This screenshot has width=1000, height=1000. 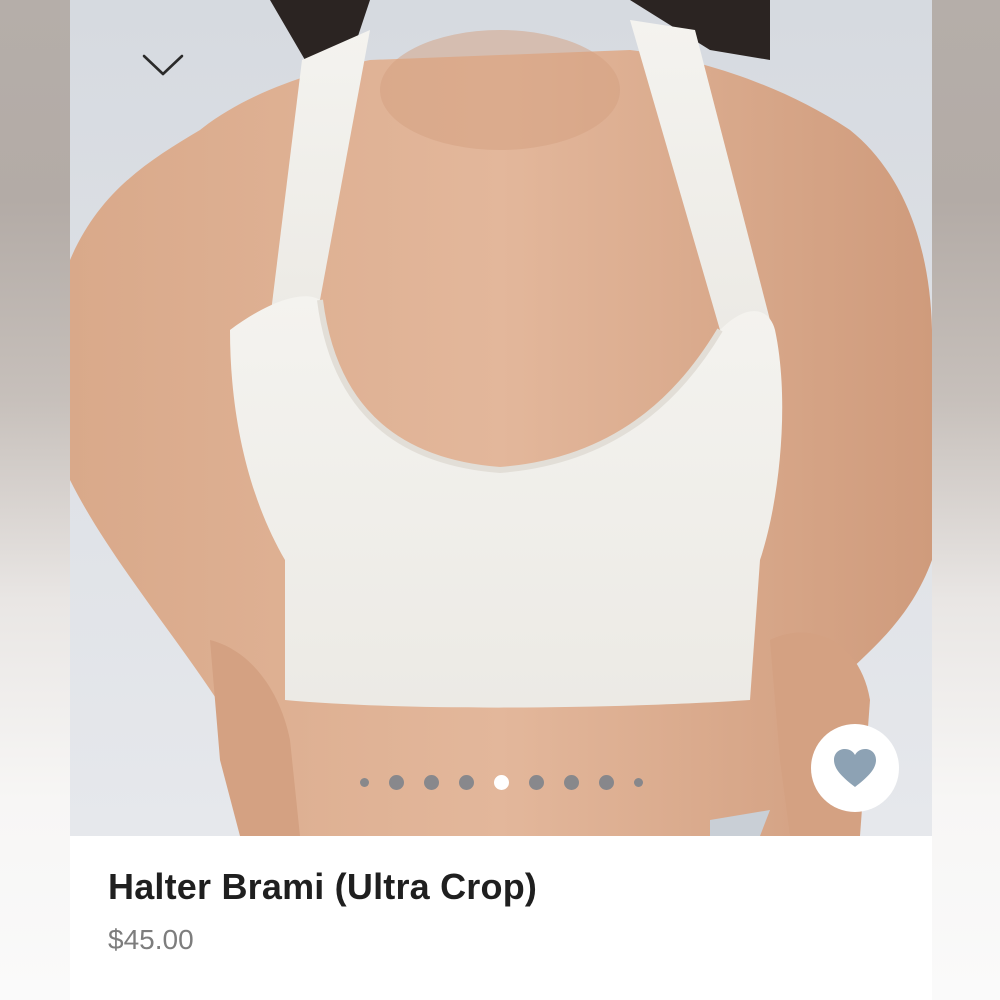 I want to click on carousel-dot-active, so click(x=501, y=782).